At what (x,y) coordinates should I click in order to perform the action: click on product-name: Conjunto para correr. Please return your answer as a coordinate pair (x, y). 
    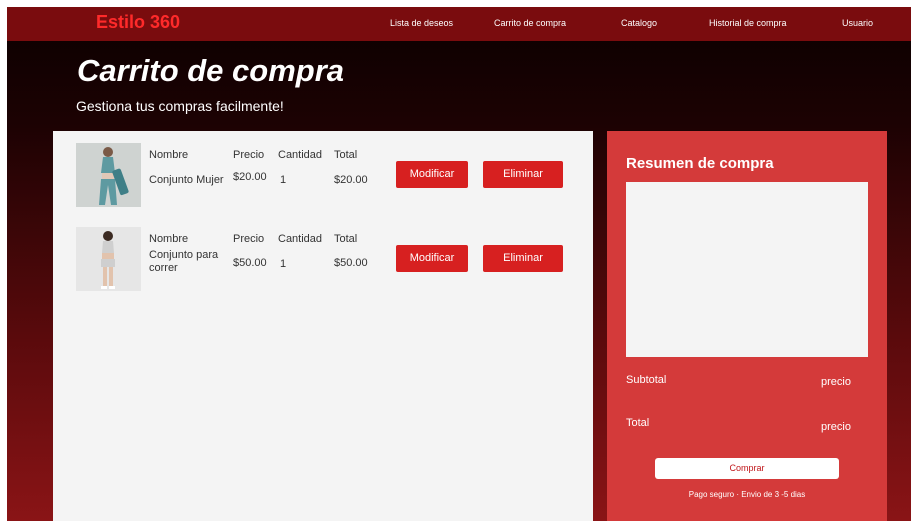
    Looking at the image, I should click on (184, 261).